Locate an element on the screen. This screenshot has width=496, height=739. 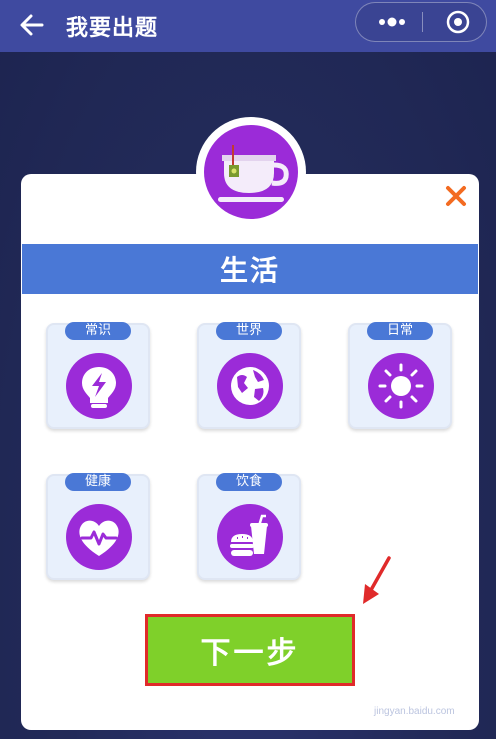
category-badge is located at coordinates (251, 172).